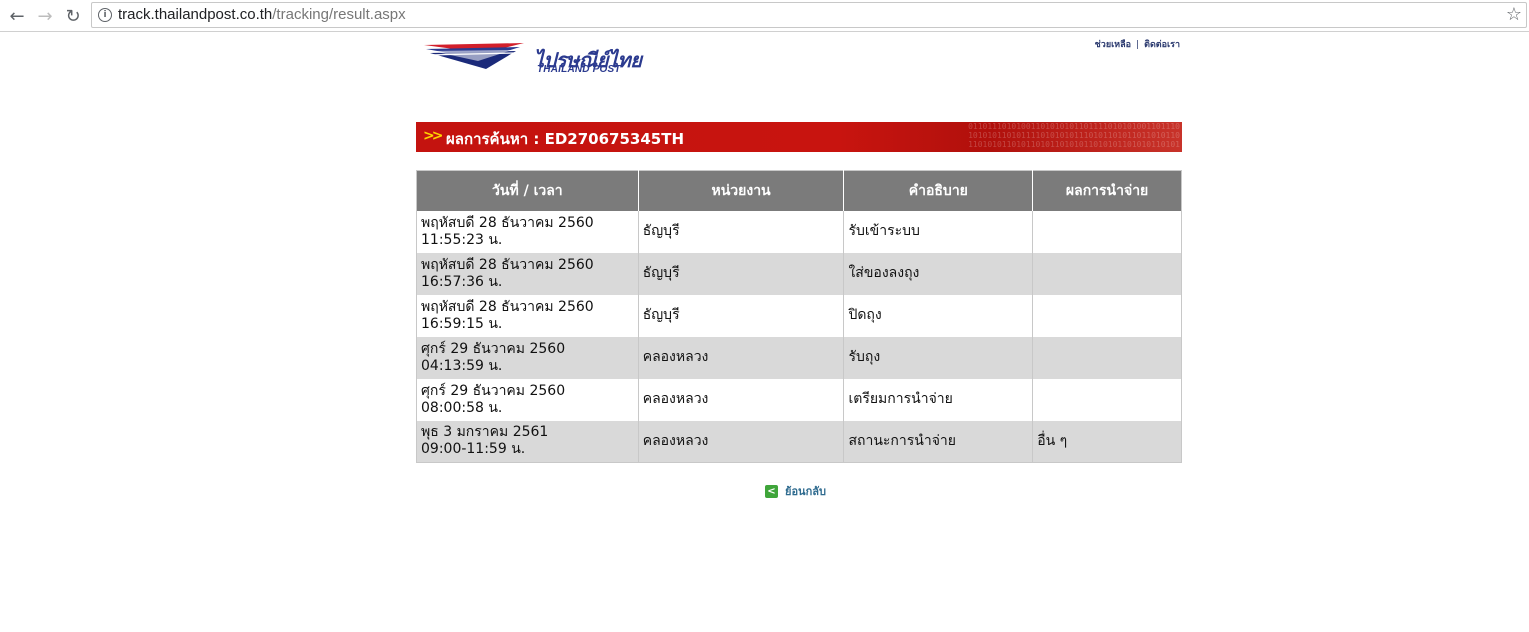 The image size is (1529, 632). What do you see at coordinates (938, 315) in the screenshot?
I see `cell-description: ปิดถุง` at bounding box center [938, 315].